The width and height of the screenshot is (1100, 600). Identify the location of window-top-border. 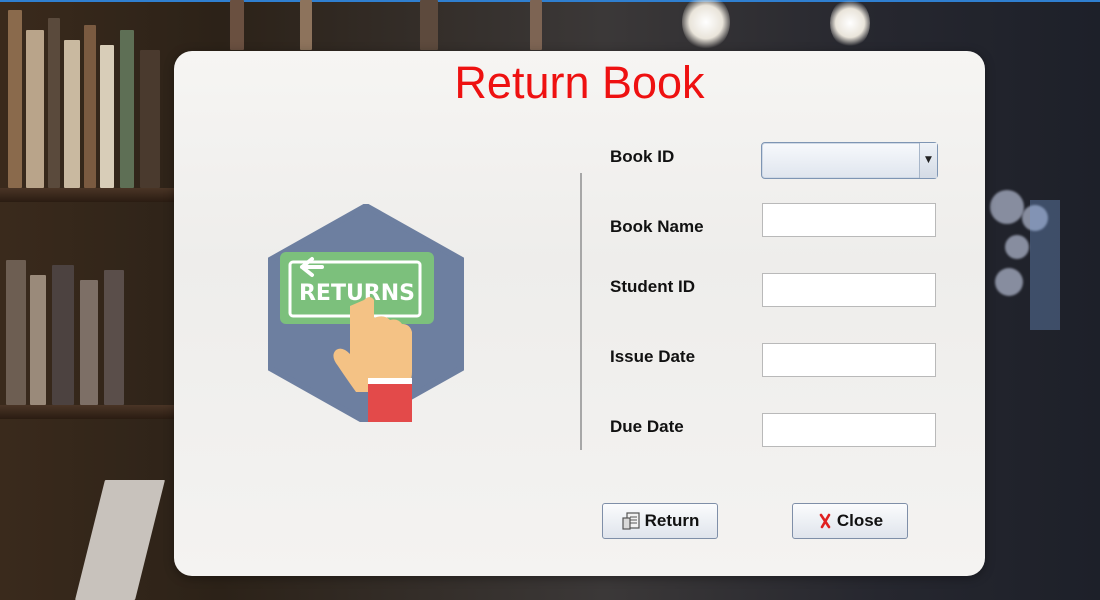
(550, 1).